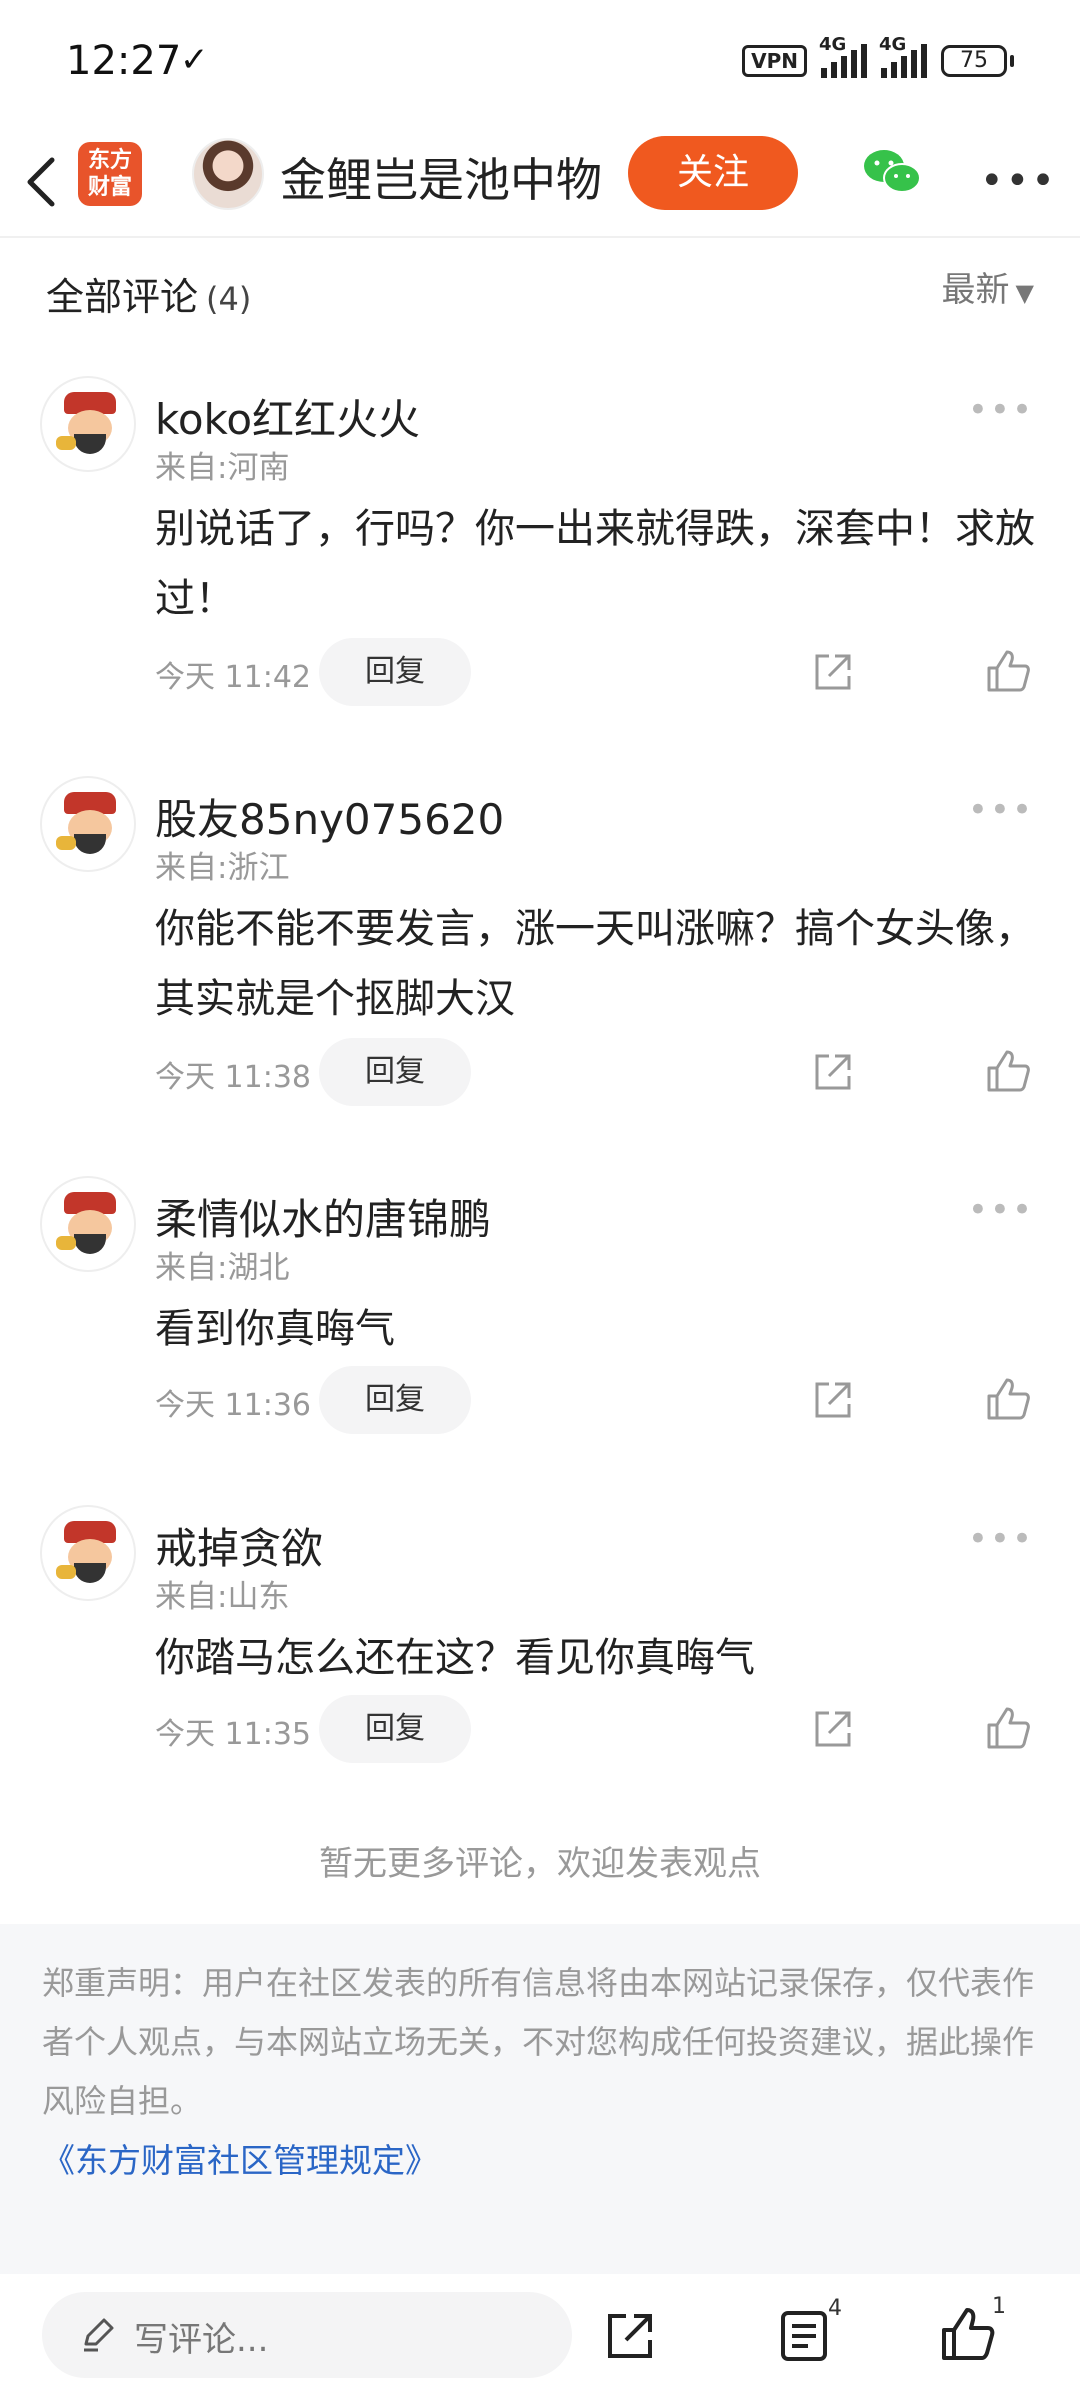 The height and width of the screenshot is (2400, 1080). I want to click on comments-list-icon, so click(804, 2336).